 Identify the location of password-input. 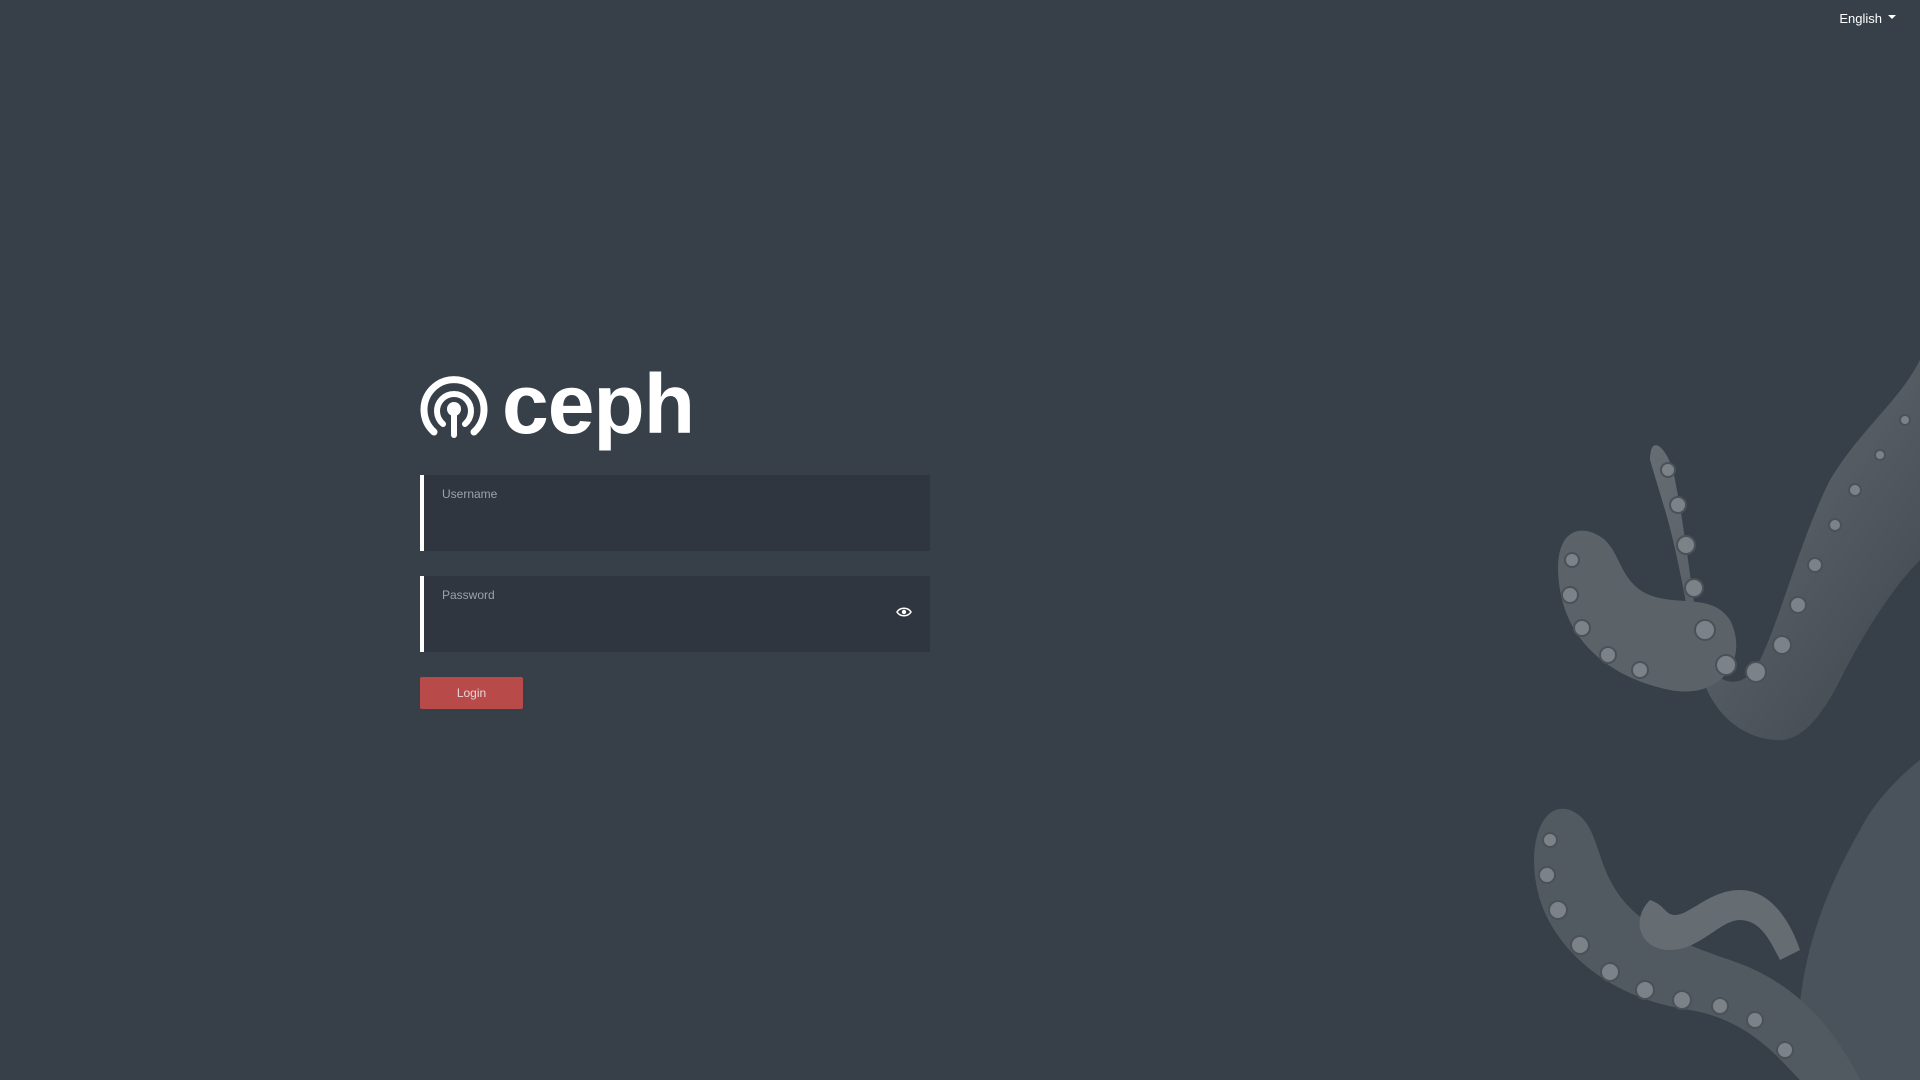
(662, 625).